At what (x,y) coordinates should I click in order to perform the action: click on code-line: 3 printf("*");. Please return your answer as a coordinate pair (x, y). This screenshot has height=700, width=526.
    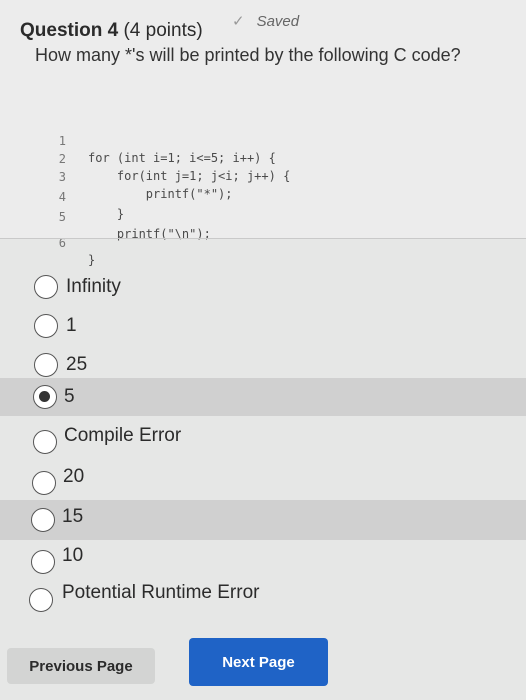
    Looking at the image, I should click on (142, 176).